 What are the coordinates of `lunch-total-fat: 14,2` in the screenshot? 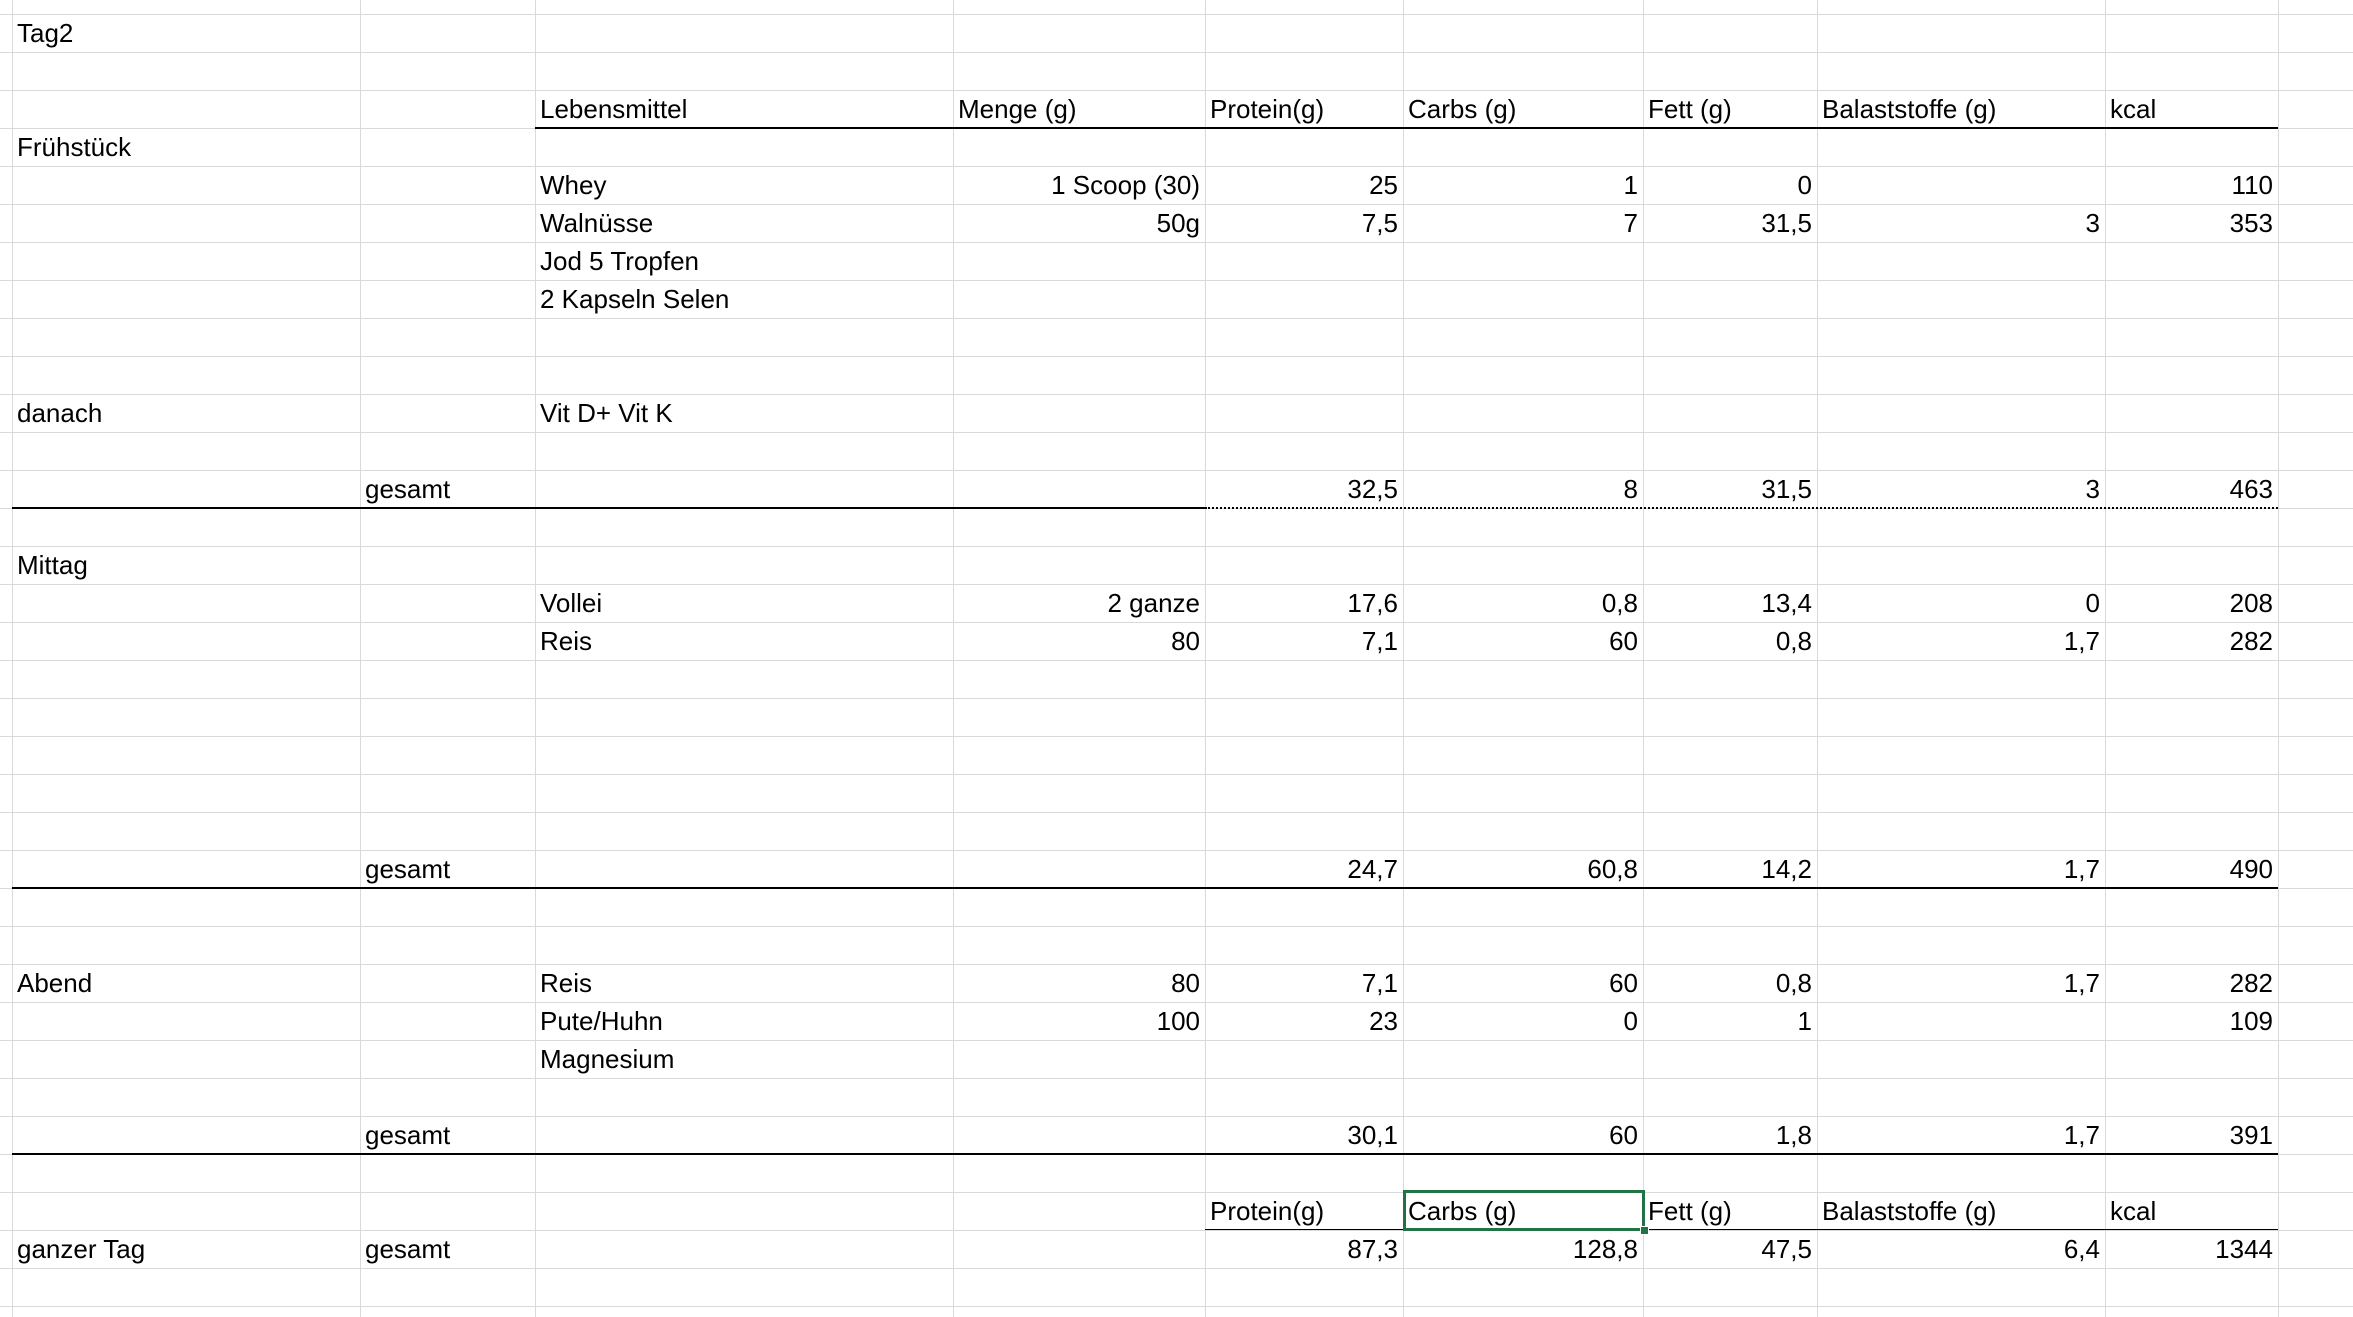 It's located at (1730, 869).